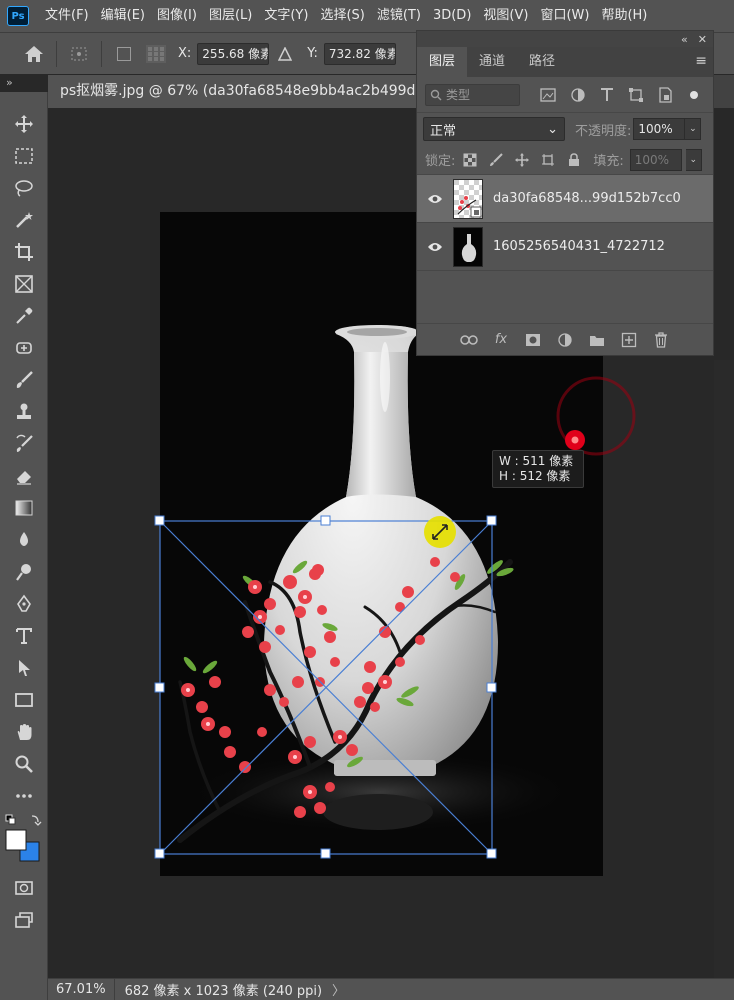  Describe the element at coordinates (443, 131) in the screenshot. I see `blend-mode-value: 正常` at that location.